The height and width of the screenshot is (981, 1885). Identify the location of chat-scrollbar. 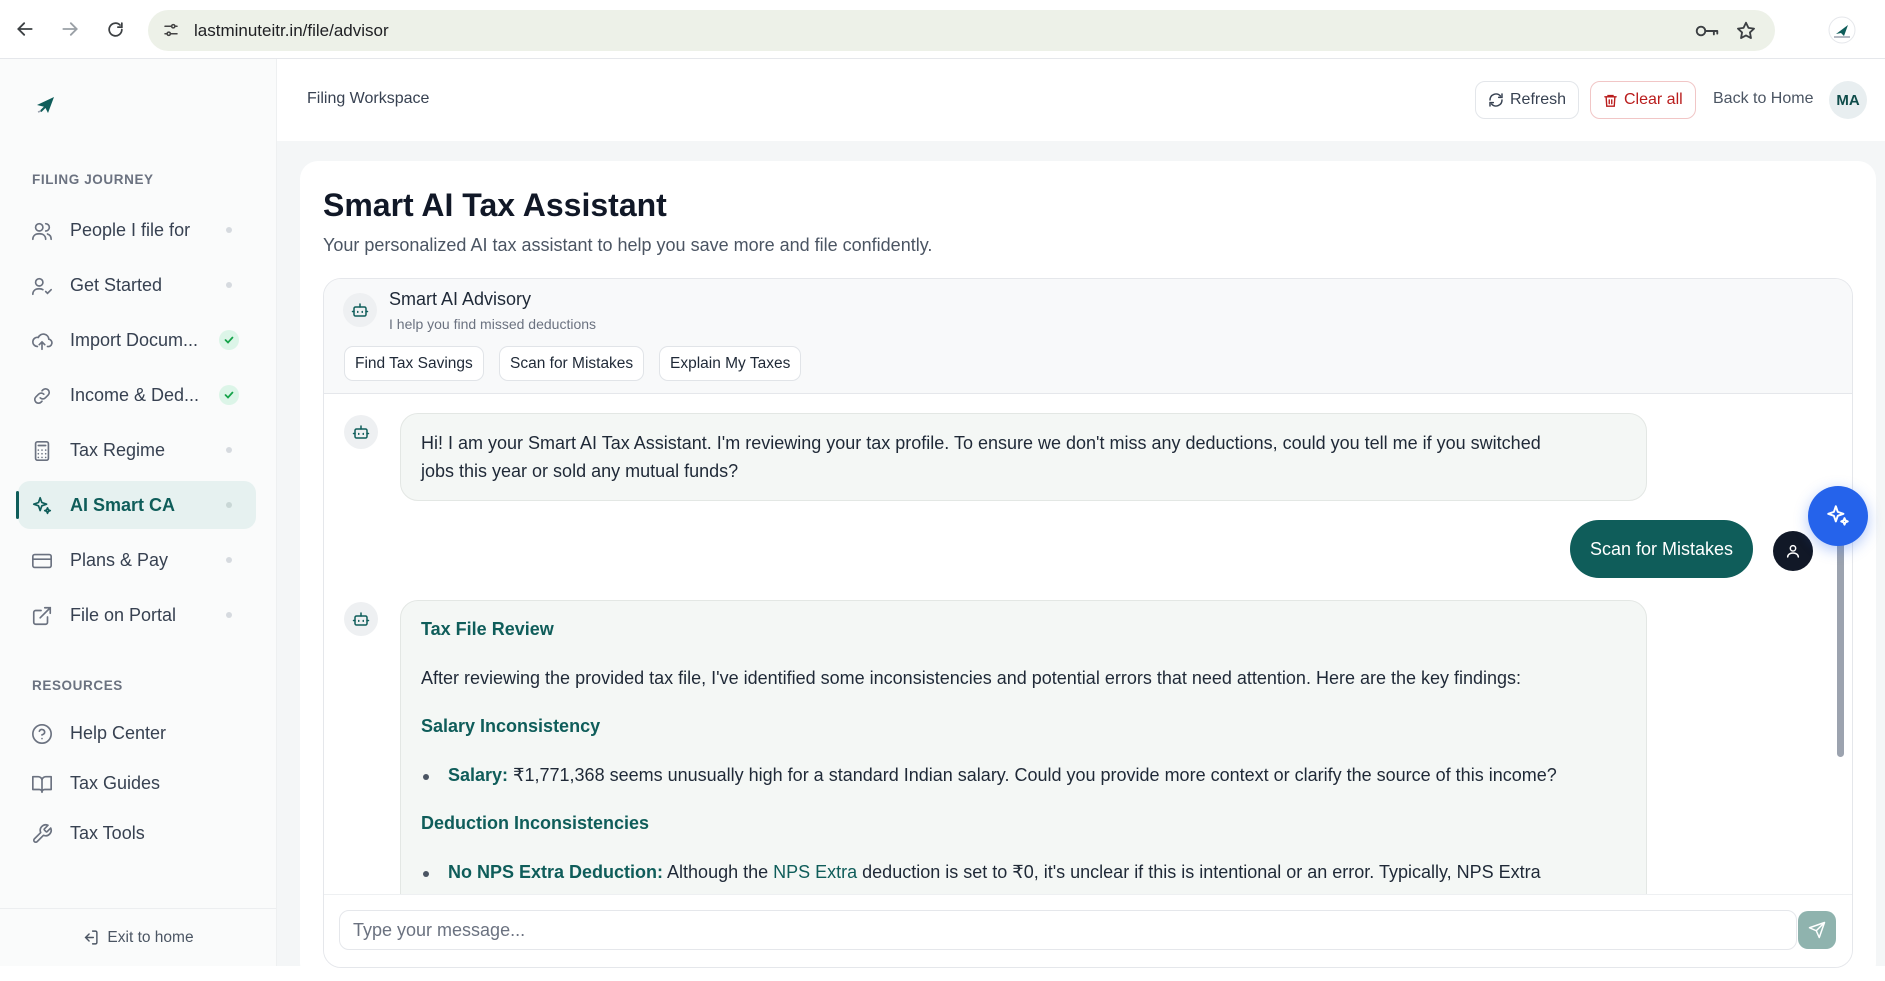
(1840, 703).